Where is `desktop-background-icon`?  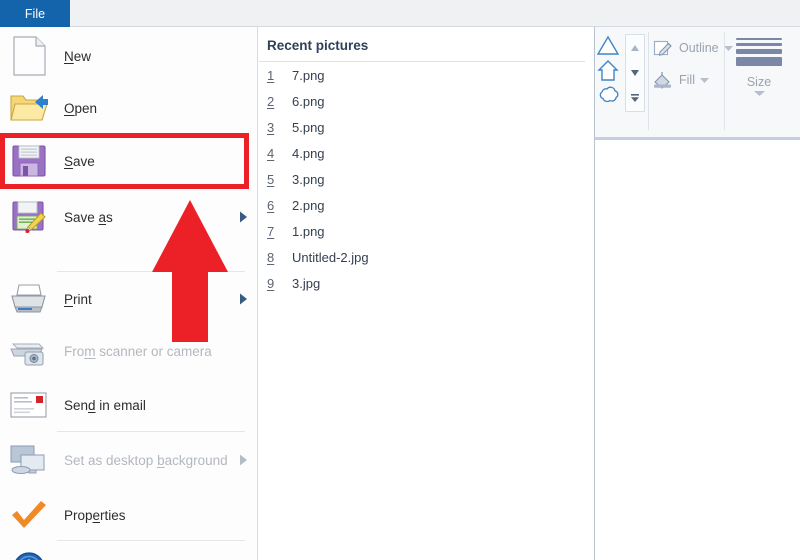 desktop-background-icon is located at coordinates (29, 460).